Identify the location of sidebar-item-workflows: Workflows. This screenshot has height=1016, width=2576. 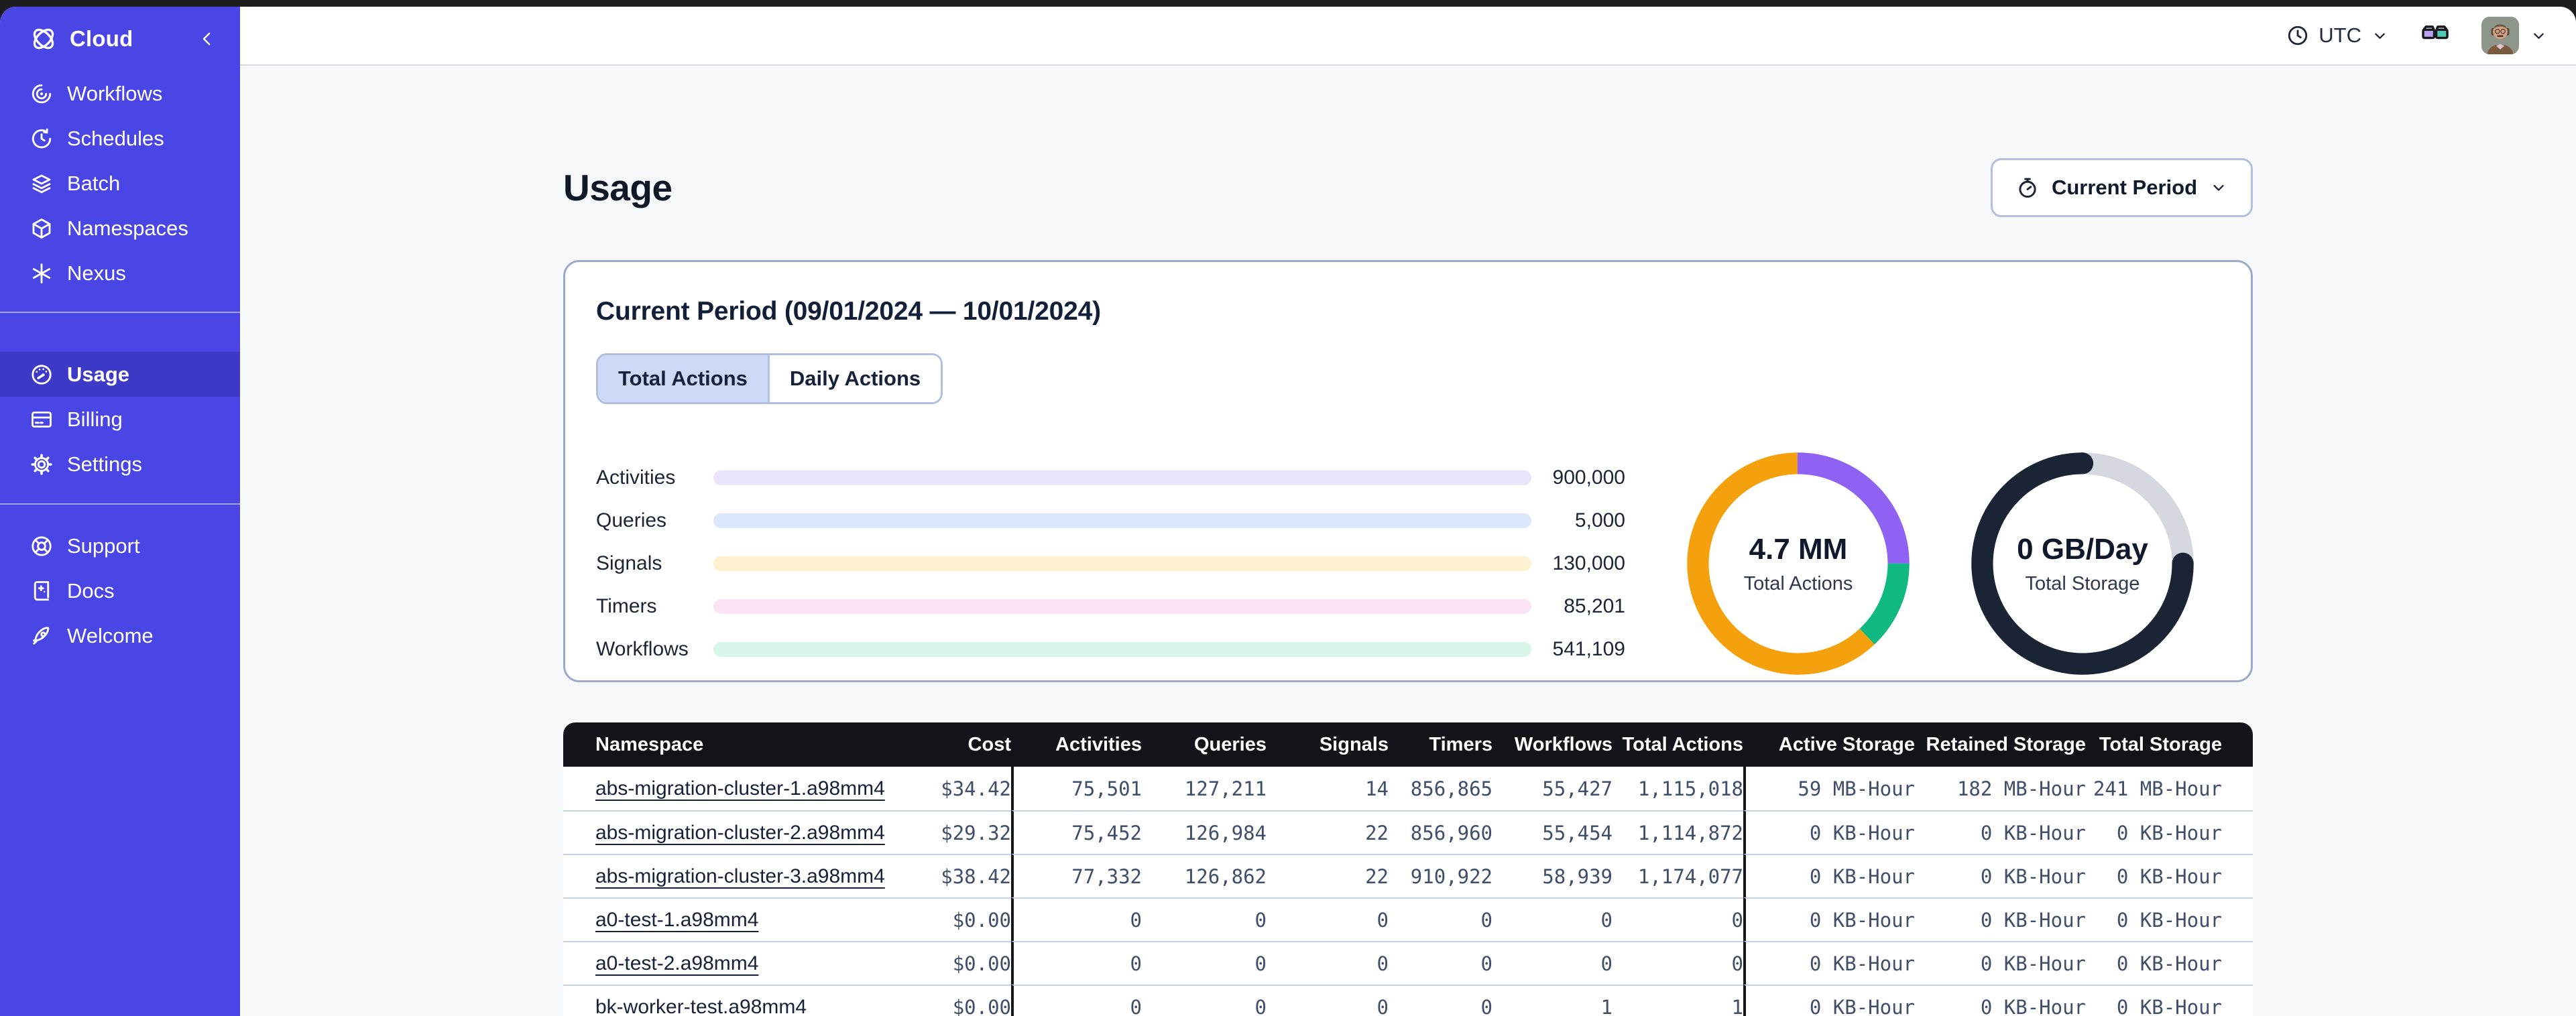
(120, 93).